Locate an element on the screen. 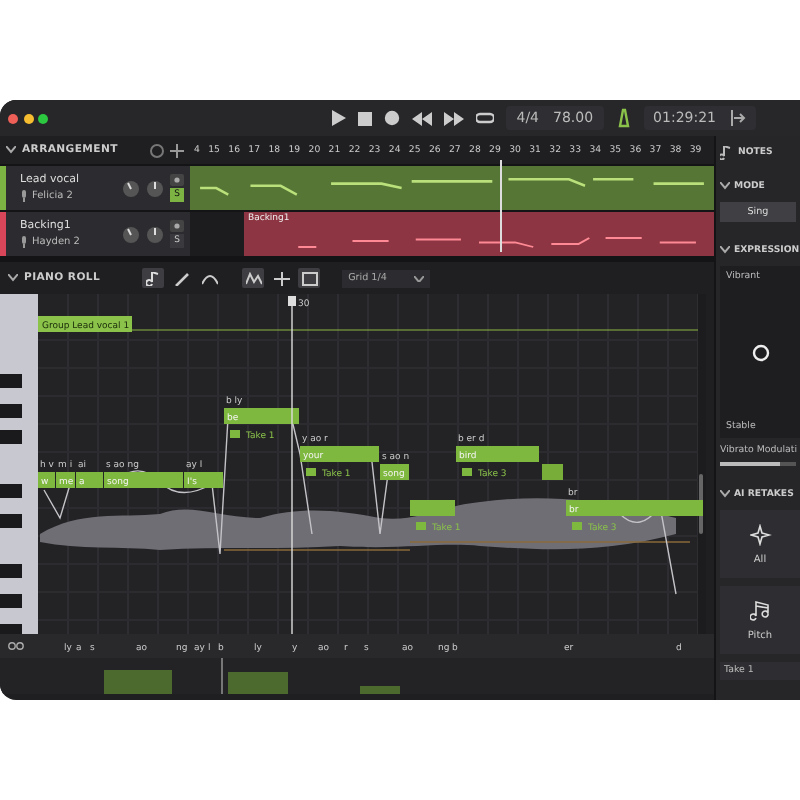 The height and width of the screenshot is (800, 800). pad-handle is located at coordinates (760, 352).